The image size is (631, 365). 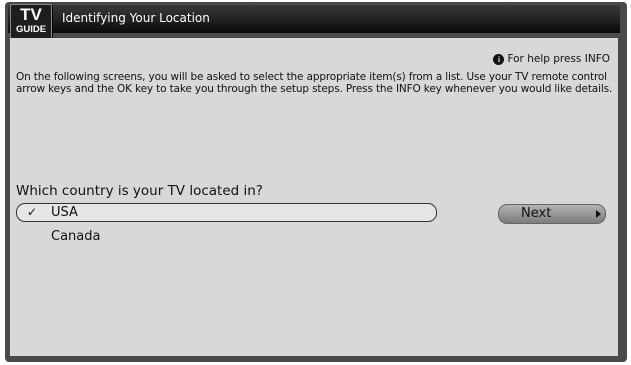 I want to click on option-canada: Canada, so click(x=75, y=236).